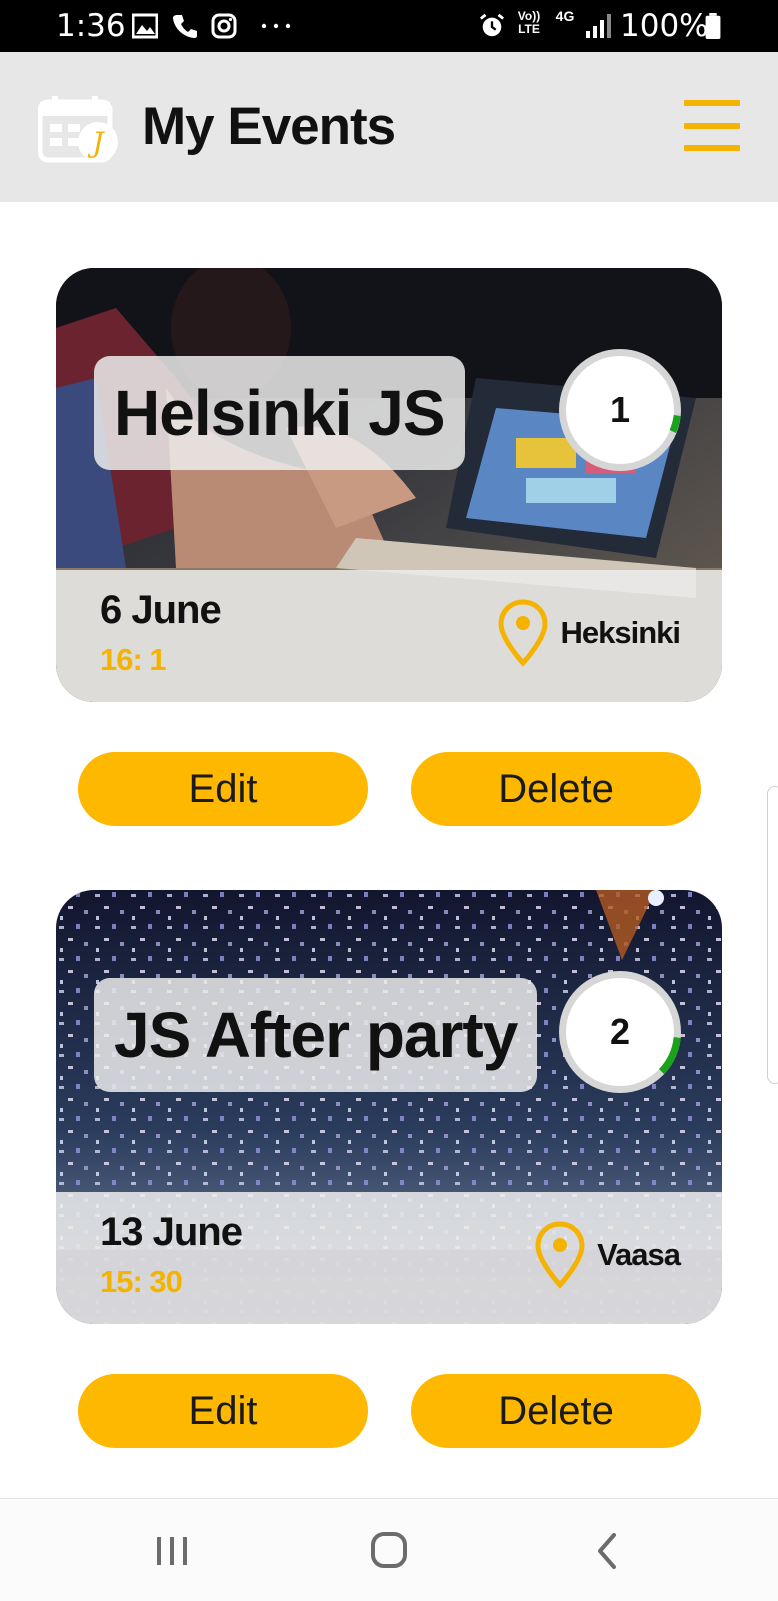 This screenshot has height=1601, width=778. What do you see at coordinates (269, 126) in the screenshot?
I see `page-title: My Events` at bounding box center [269, 126].